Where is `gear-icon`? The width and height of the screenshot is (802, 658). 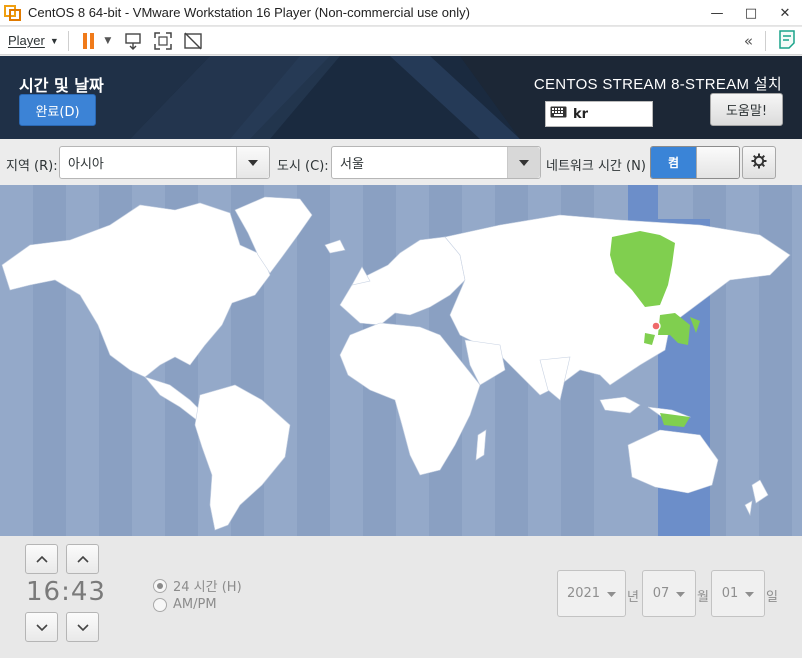
gear-icon is located at coordinates (759, 163).